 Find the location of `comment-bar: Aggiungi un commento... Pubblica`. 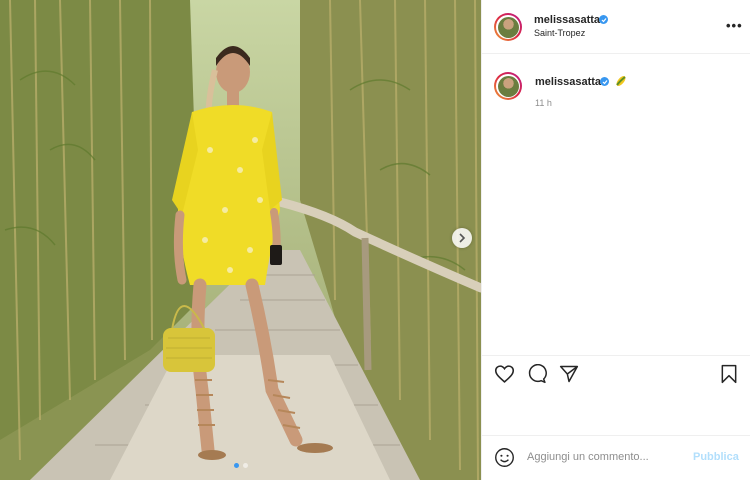

comment-bar: Aggiungi un commento... Pubblica is located at coordinates (616, 457).